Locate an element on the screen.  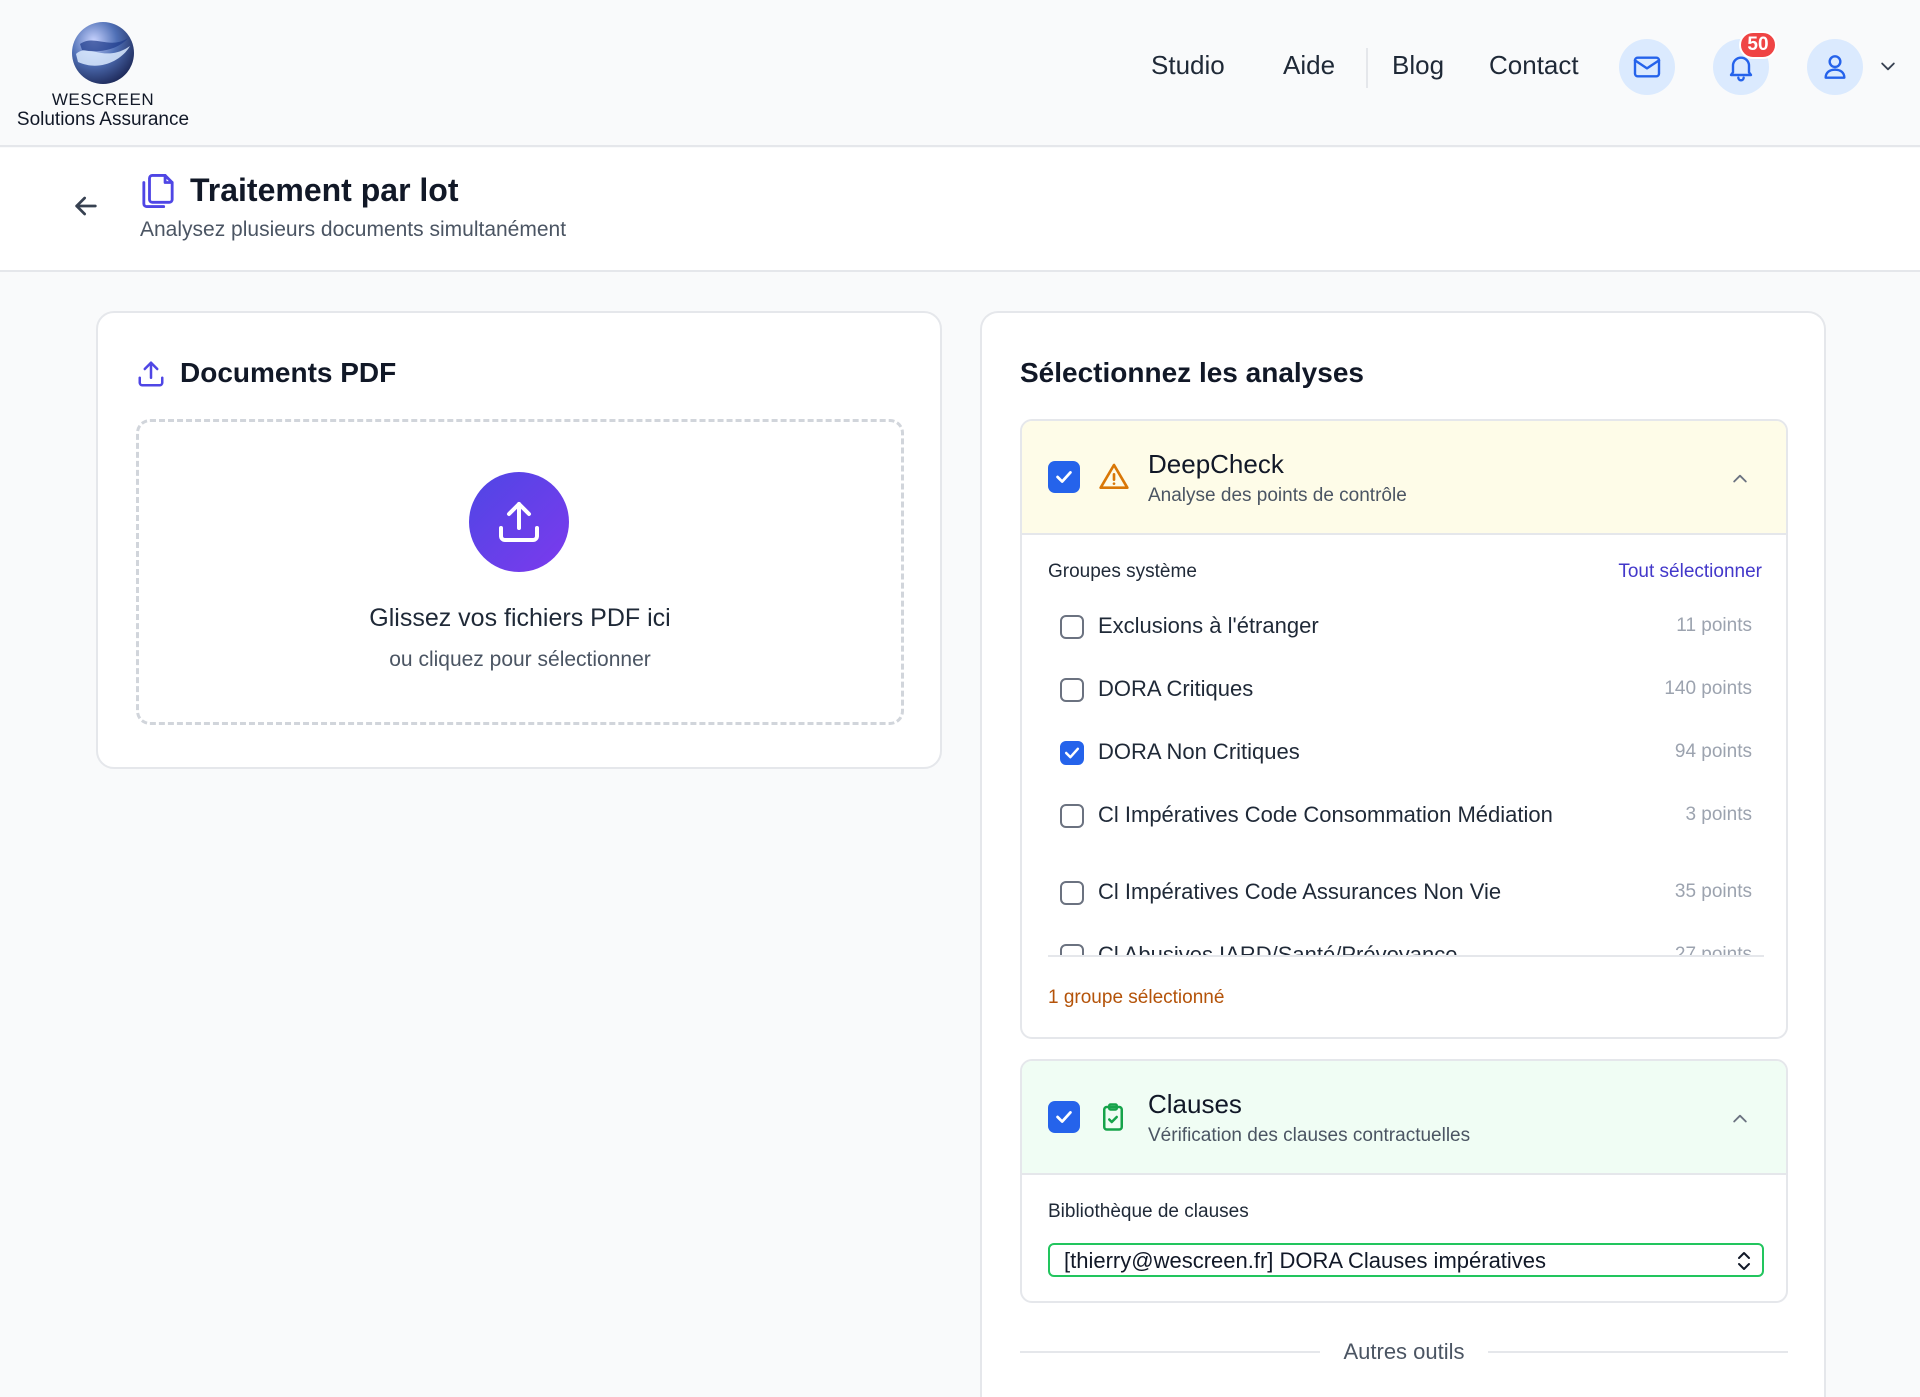
list-divider is located at coordinates (1406, 956).